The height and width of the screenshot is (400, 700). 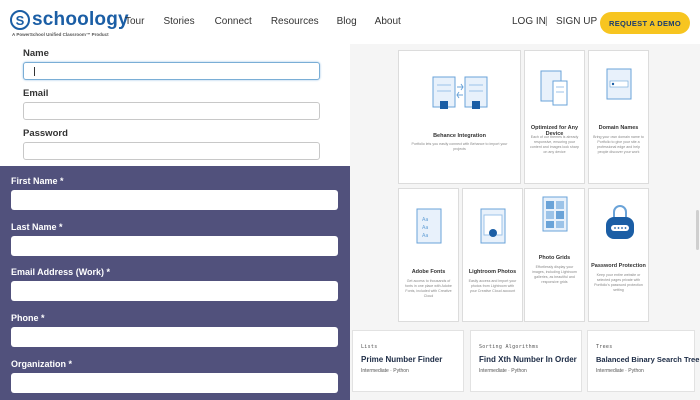 I want to click on password-lock-icon, so click(x=620, y=222).